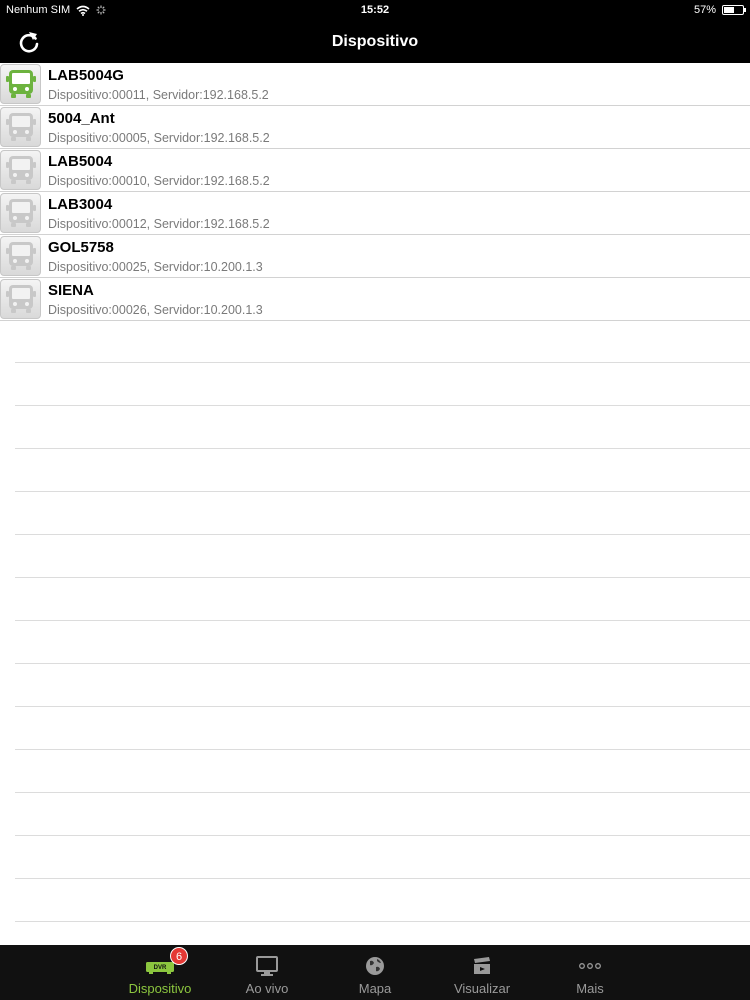  Describe the element at coordinates (719, 10) in the screenshot. I see `status-right: 57%` at that location.